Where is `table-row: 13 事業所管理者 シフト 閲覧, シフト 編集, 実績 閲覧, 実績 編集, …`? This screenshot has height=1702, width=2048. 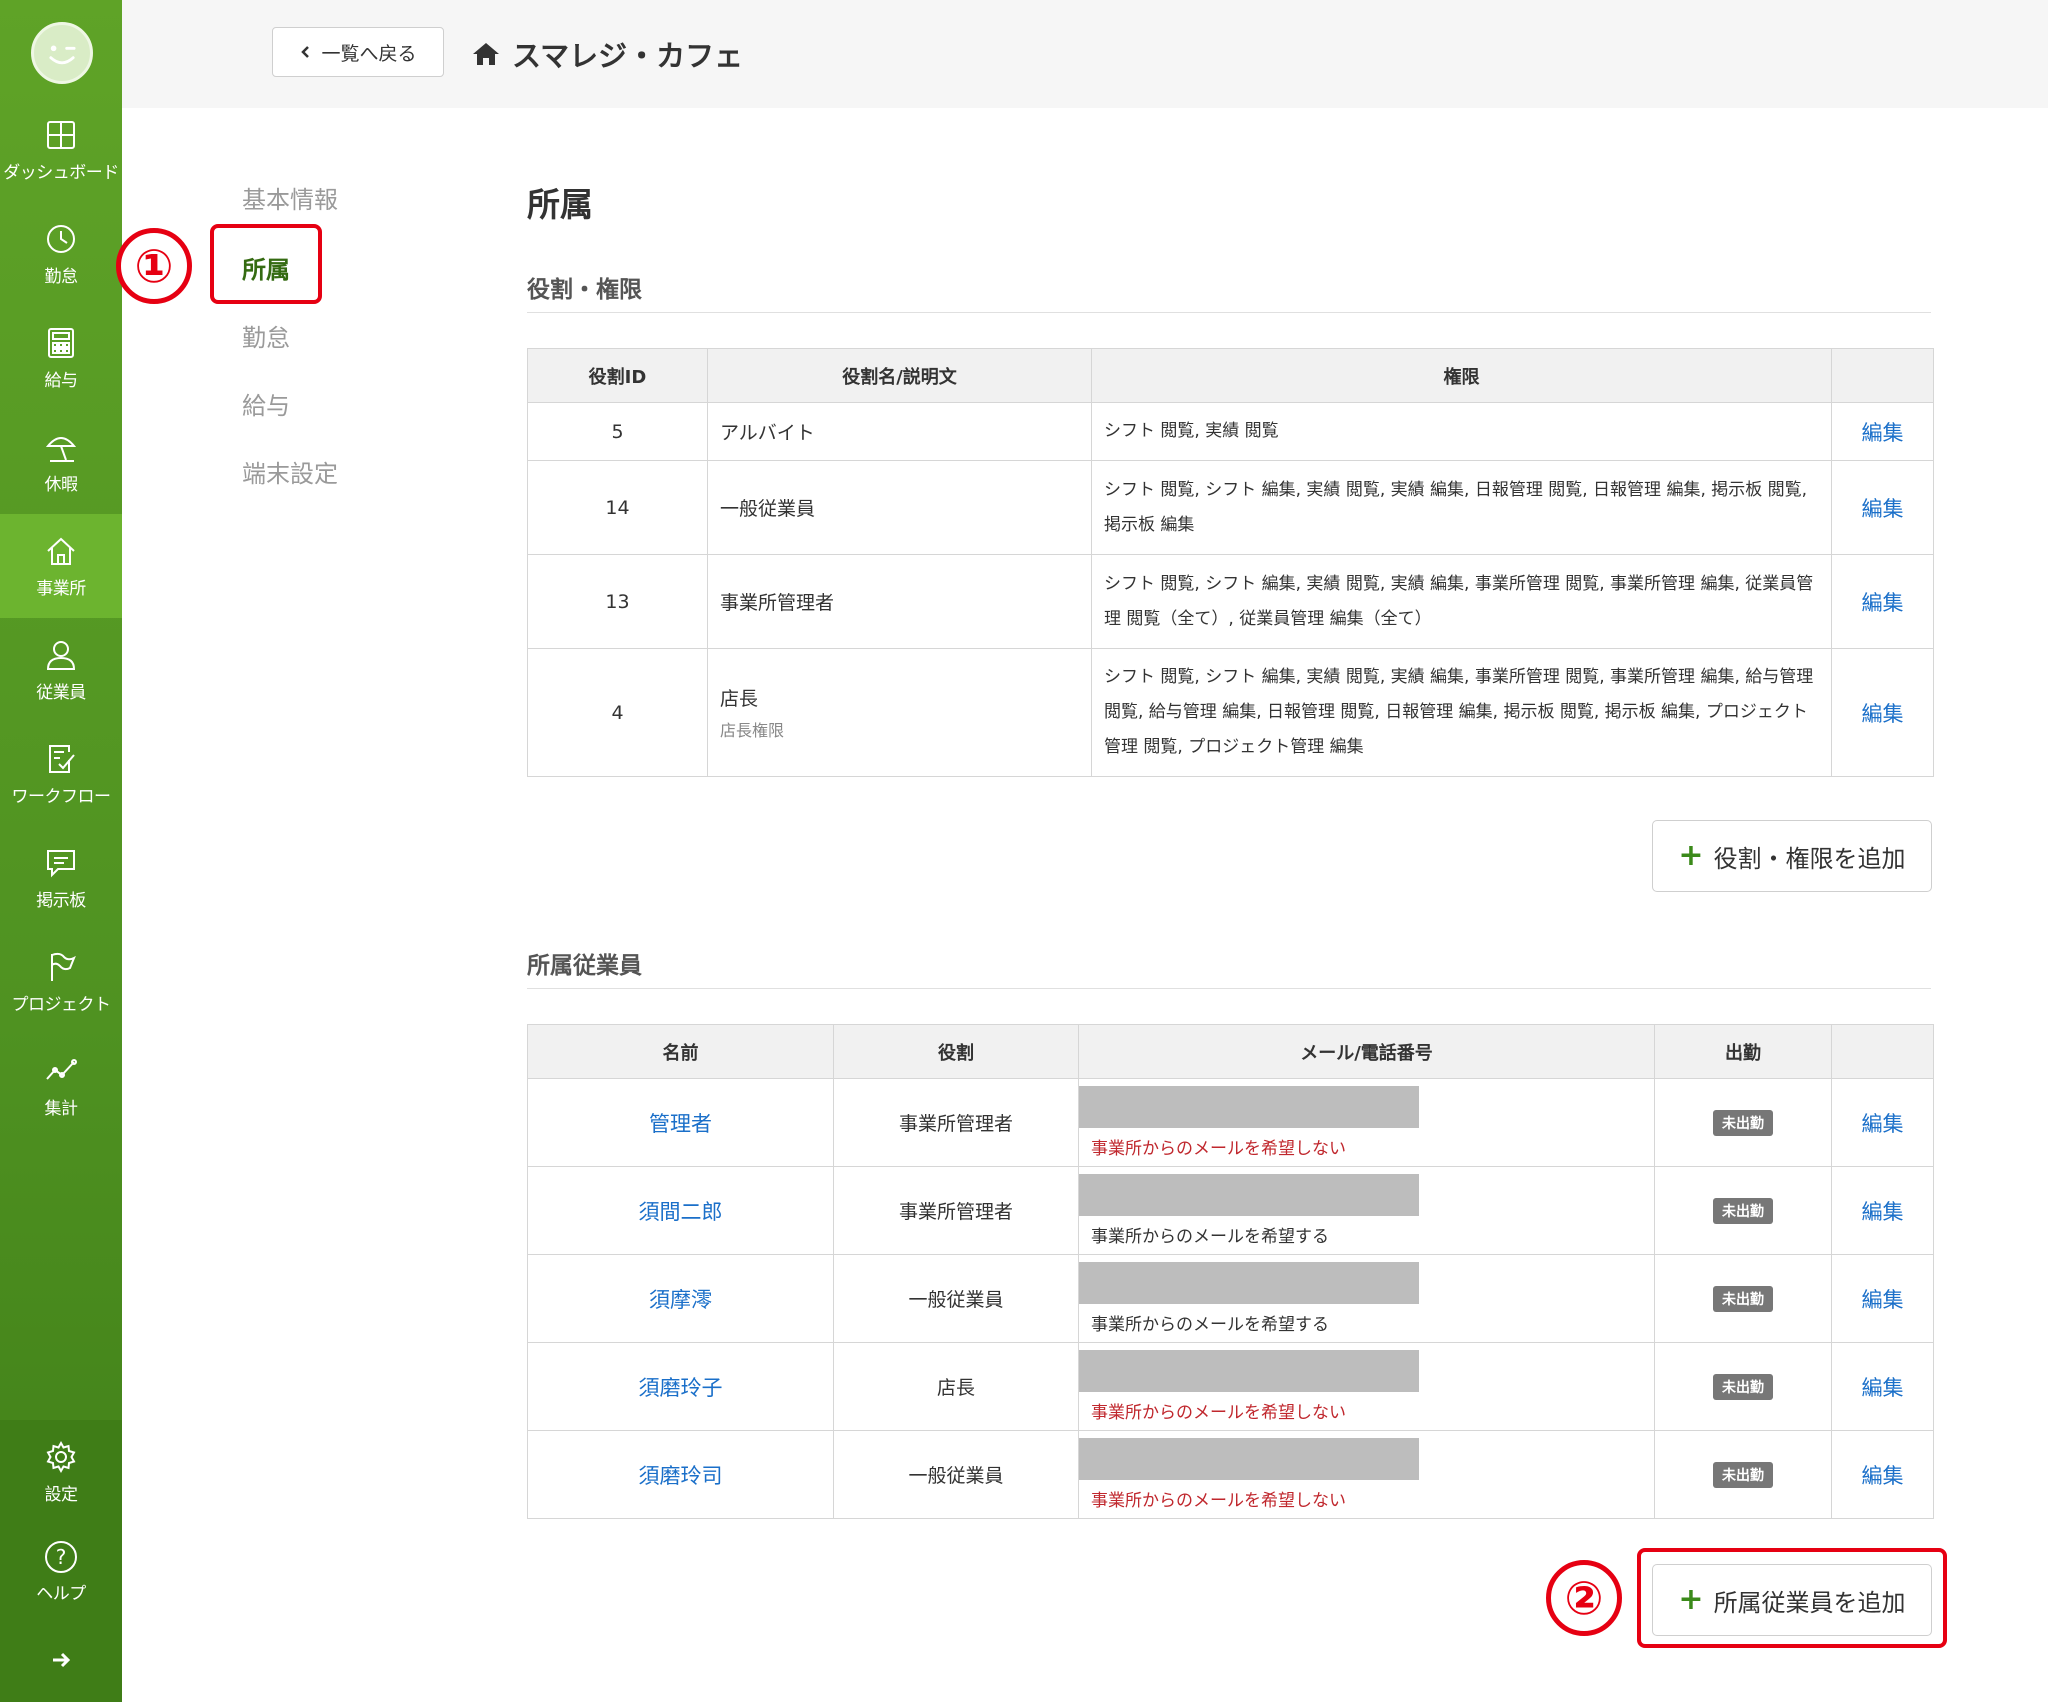 table-row: 13 事業所管理者 シフト 閲覧, シフト 編集, 実績 閲覧, 実績 編集, … is located at coordinates (1230, 601).